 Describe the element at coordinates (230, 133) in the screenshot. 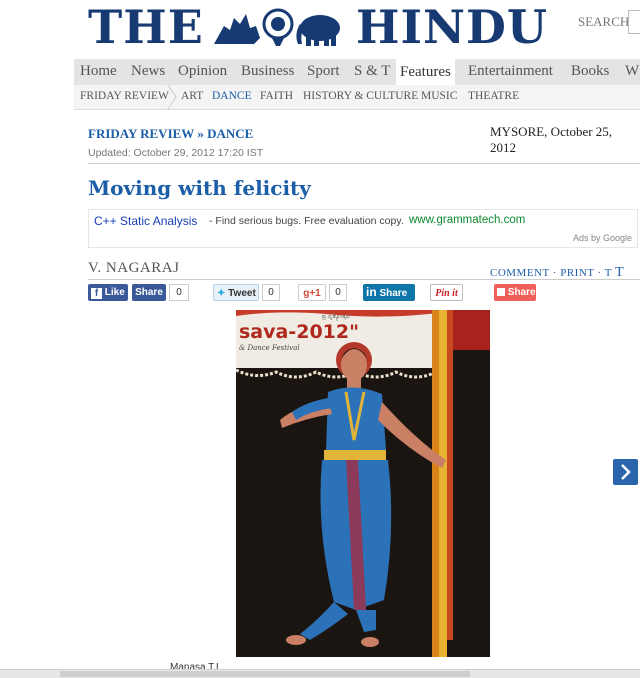

I see `breadcrumb-subsection-link: DANCE` at that location.